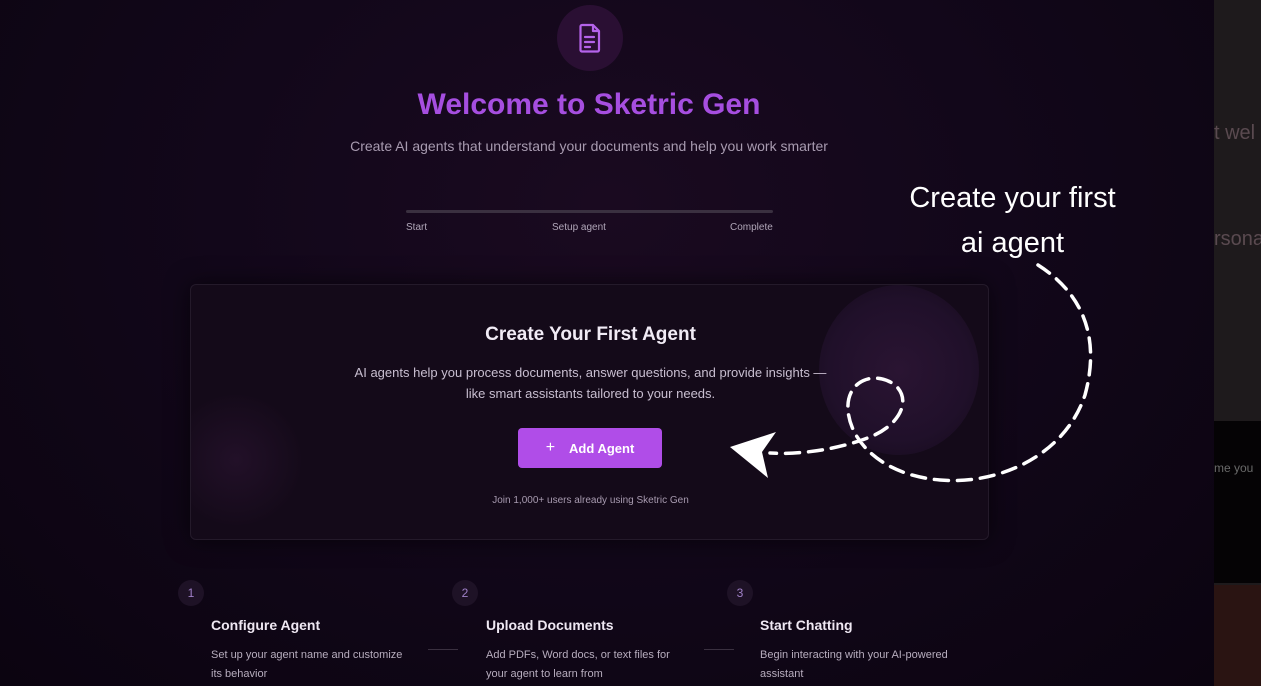 The width and height of the screenshot is (1261, 686). What do you see at coordinates (544, 674) in the screenshot?
I see `step-description-line: your agent to learn from` at bounding box center [544, 674].